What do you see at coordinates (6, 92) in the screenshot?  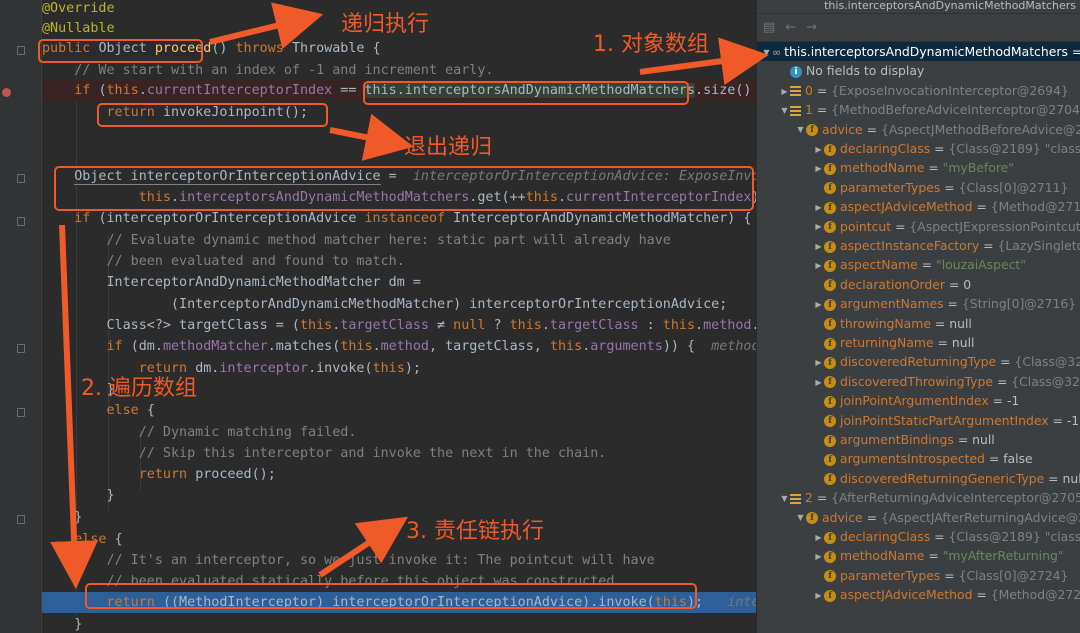 I see `breakpoint-icon` at bounding box center [6, 92].